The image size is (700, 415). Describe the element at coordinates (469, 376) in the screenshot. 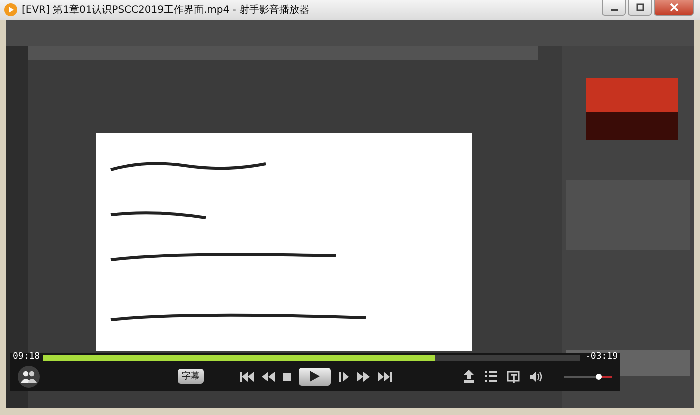

I see `open-file-icon` at that location.